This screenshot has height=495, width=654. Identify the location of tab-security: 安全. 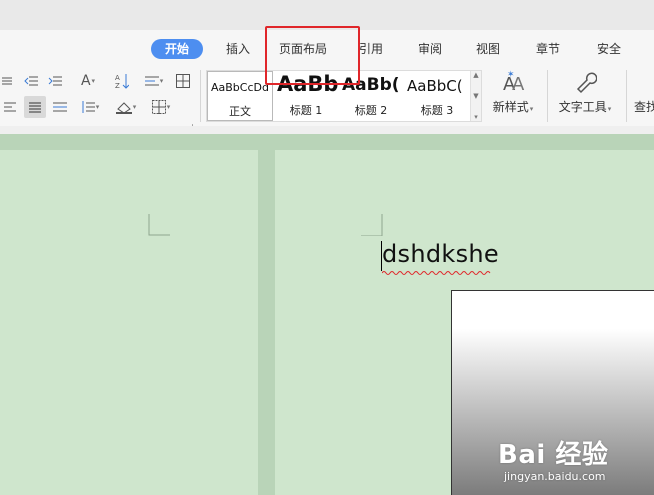
(609, 49).